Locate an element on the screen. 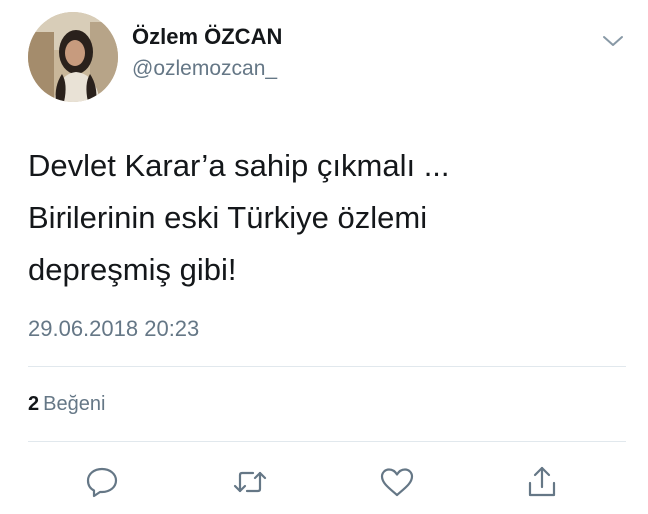 The image size is (648, 514). tweet-timestamp: 29.06.2018 20:23 is located at coordinates (113, 329).